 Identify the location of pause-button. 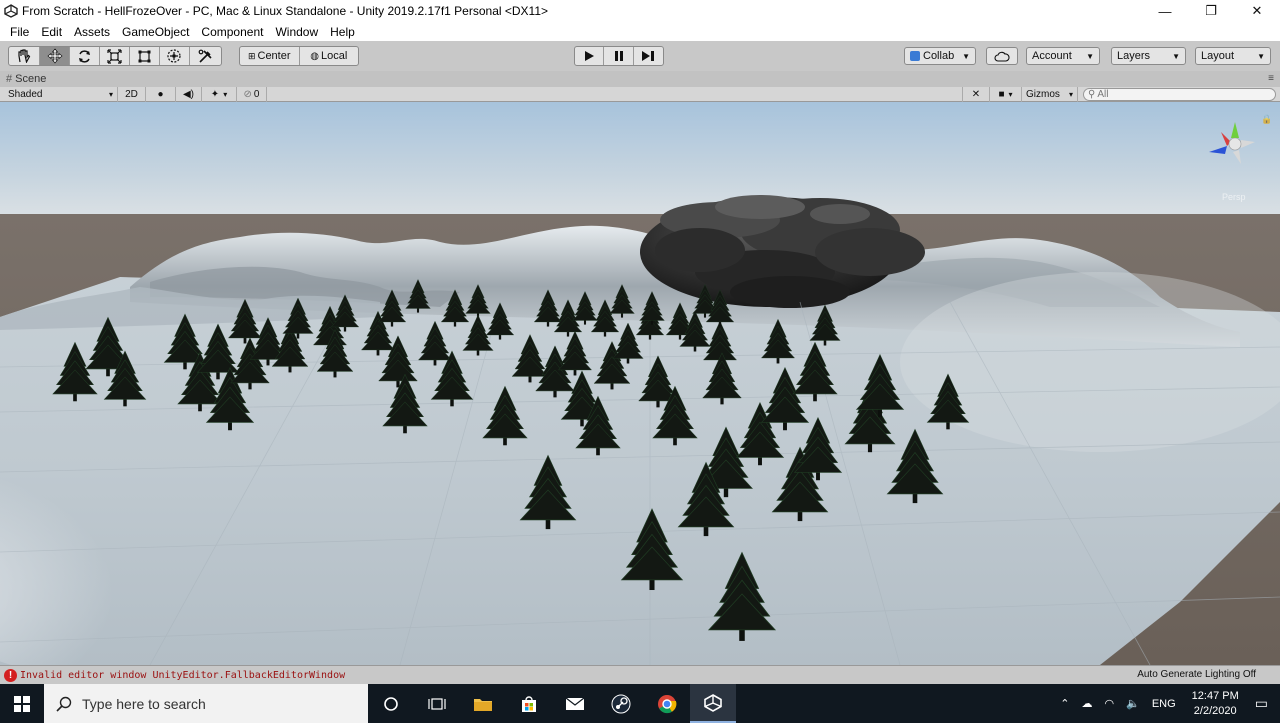
(619, 56).